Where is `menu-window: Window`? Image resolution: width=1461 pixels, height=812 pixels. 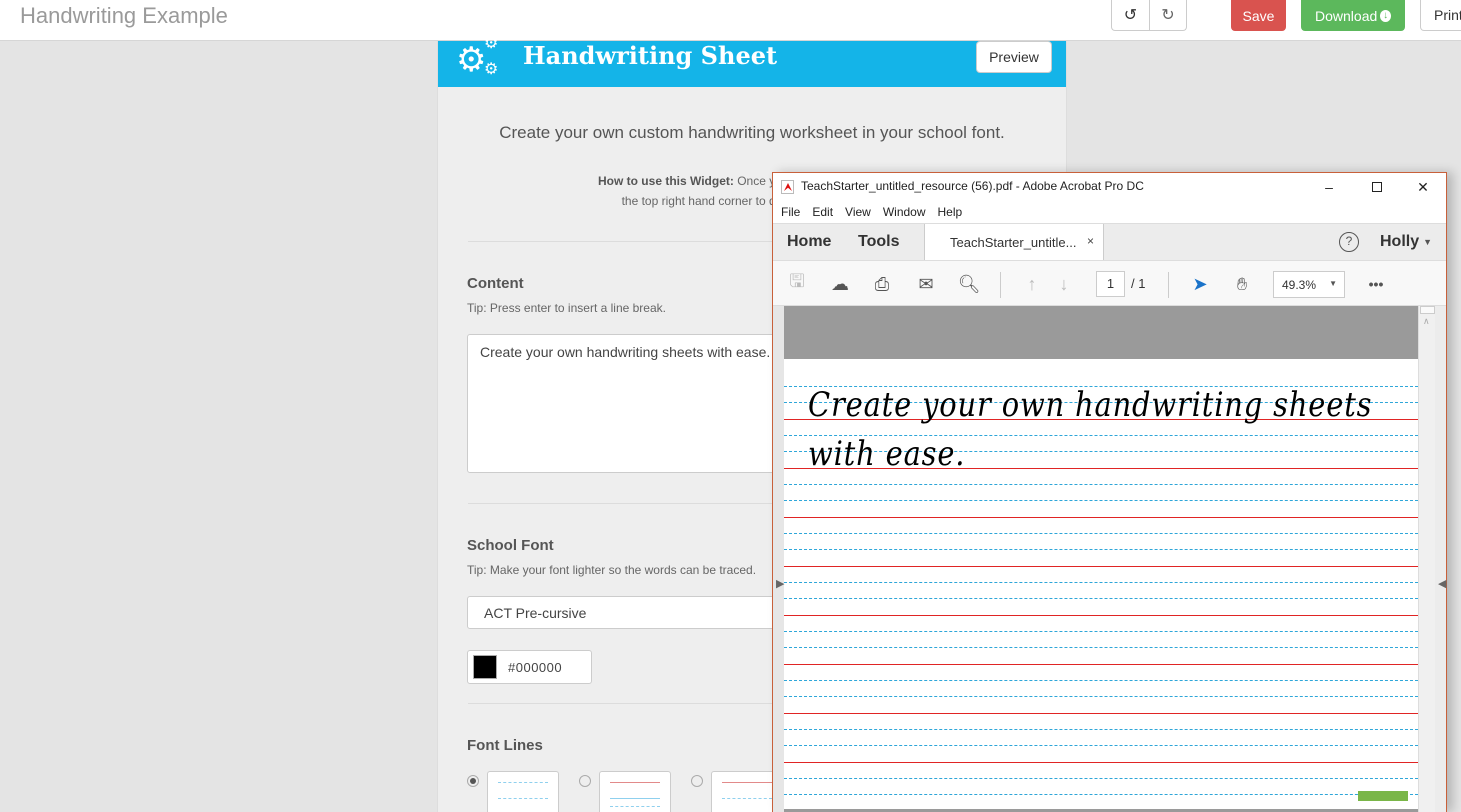 menu-window: Window is located at coordinates (906, 212).